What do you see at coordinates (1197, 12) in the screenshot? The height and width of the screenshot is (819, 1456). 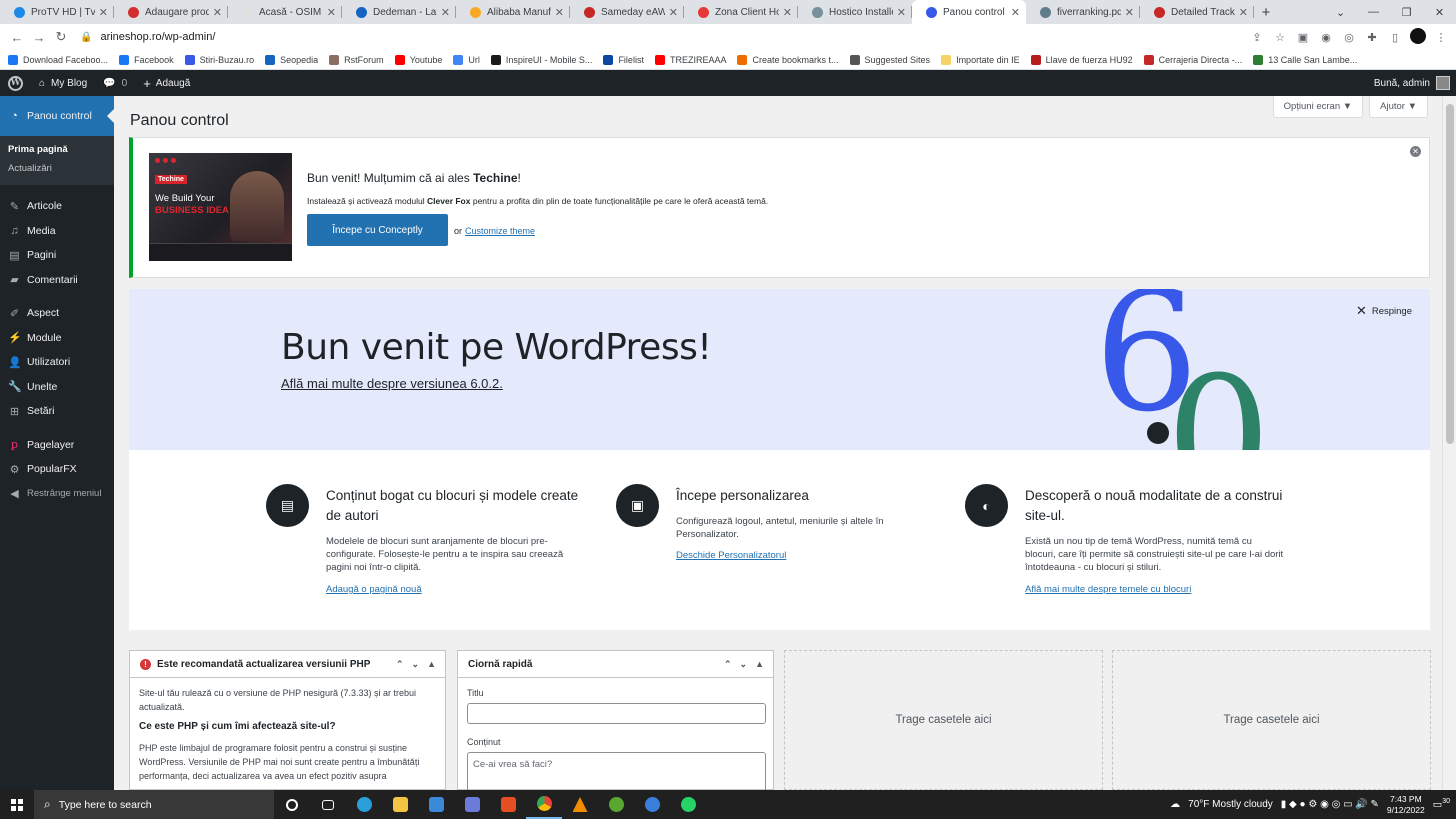 I see `browser-tab: Detailed Tracking ✕` at bounding box center [1197, 12].